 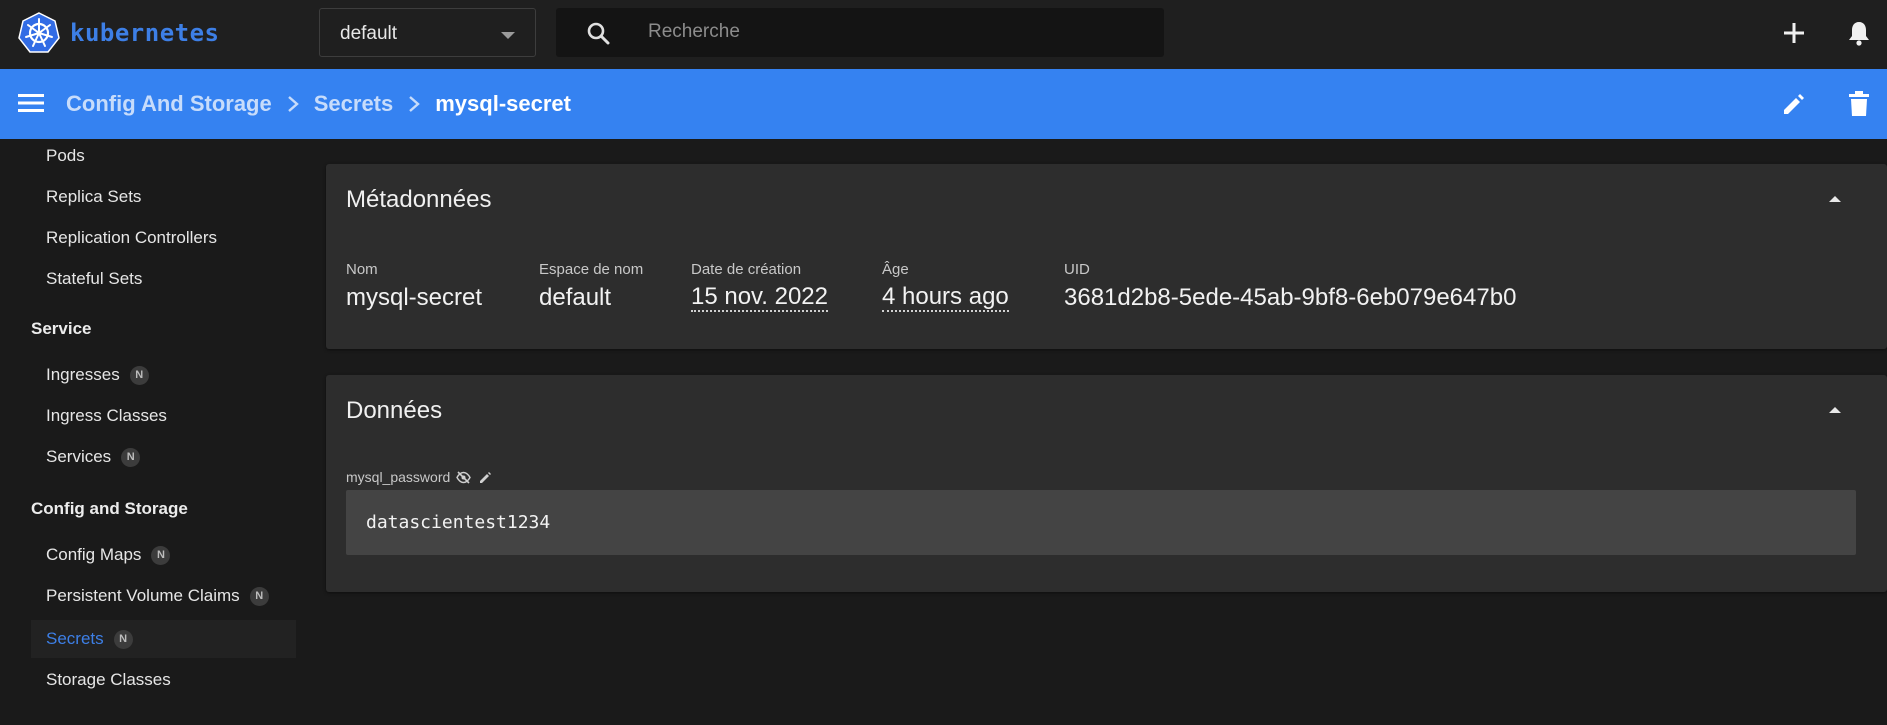 I want to click on bell-icon, so click(x=1859, y=34).